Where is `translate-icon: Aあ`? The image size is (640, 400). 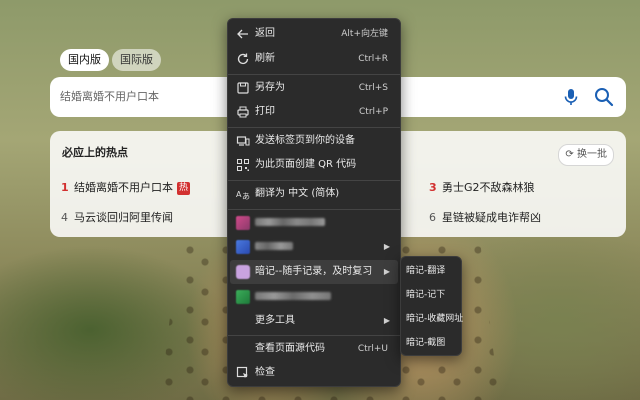
translate-icon: Aあ is located at coordinates (243, 195).